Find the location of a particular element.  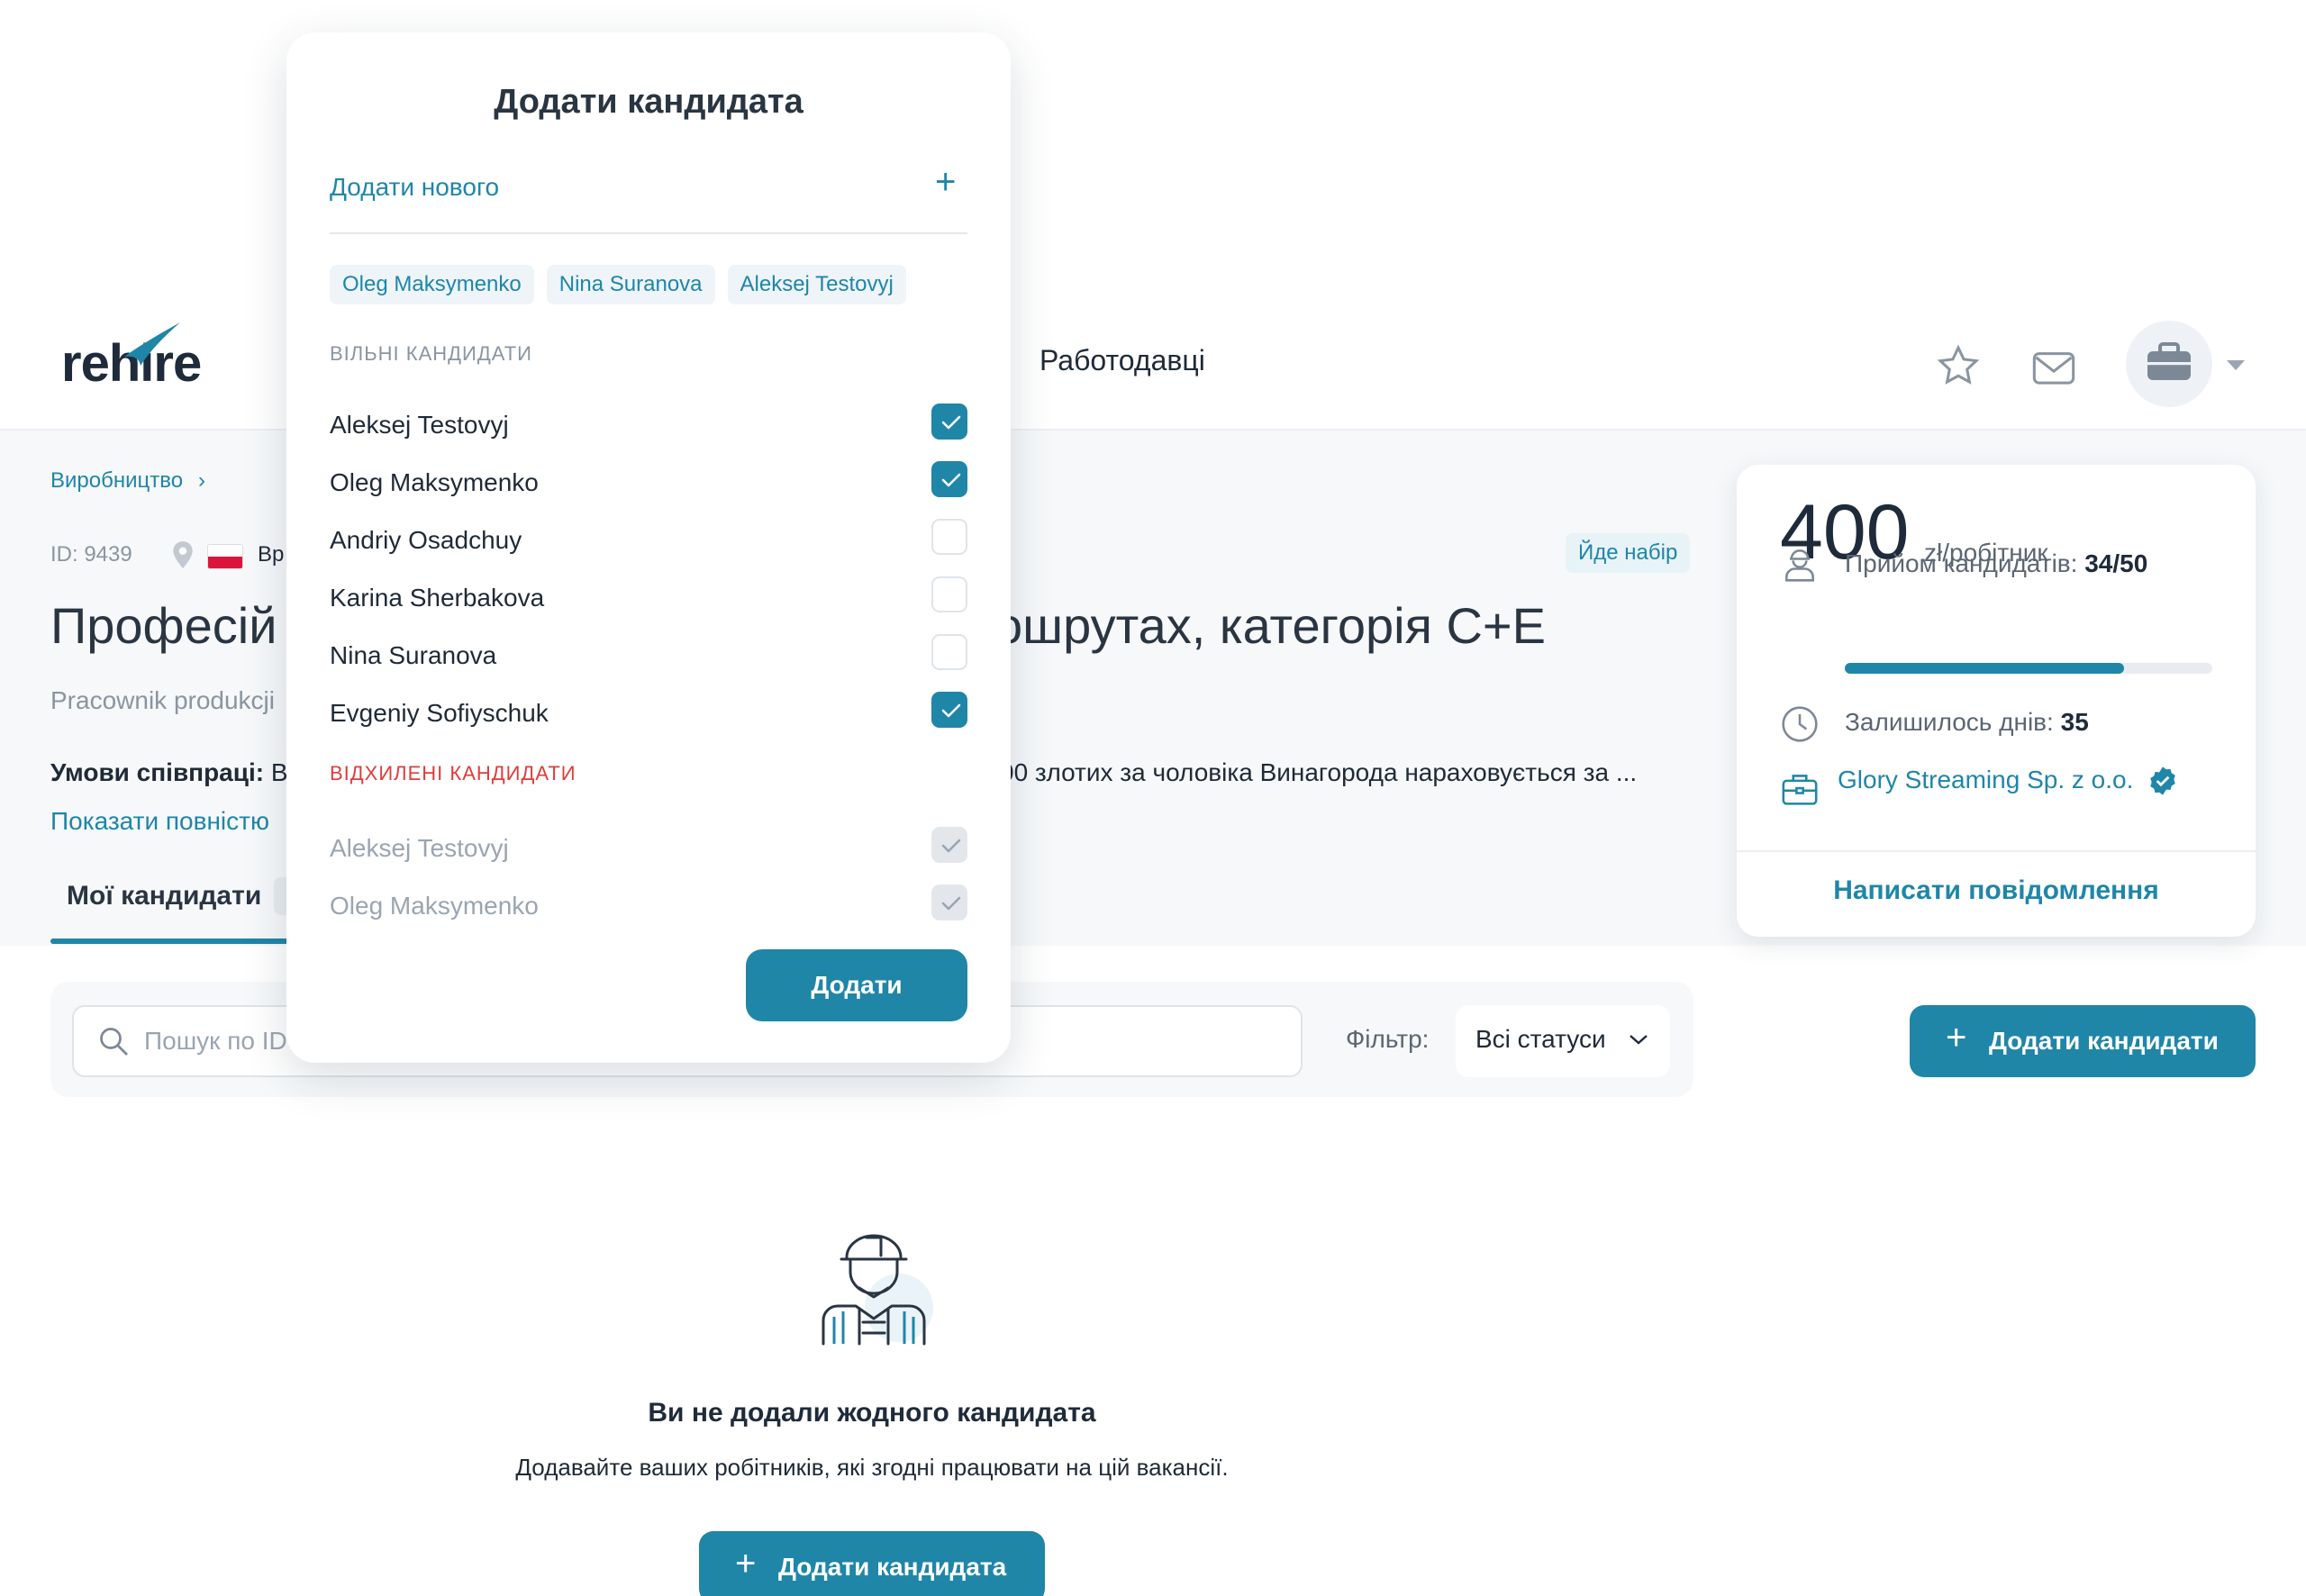

filter-label: Фільтр: is located at coordinates (1388, 1039).